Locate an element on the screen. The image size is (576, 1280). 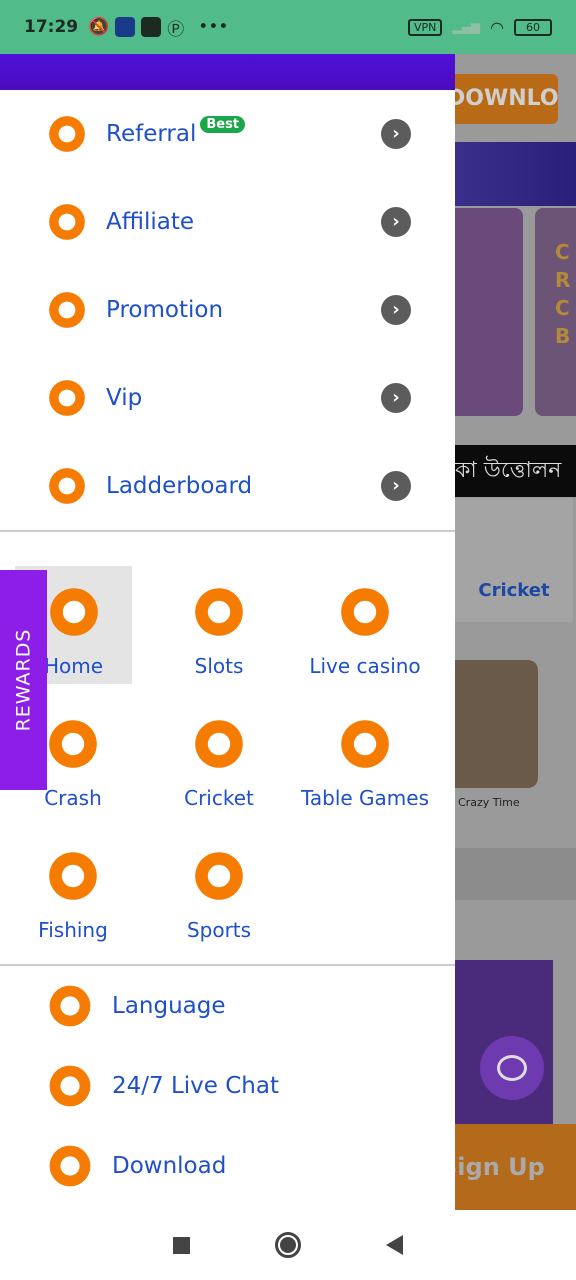
signal-icon: ▂▄▆ is located at coordinates (466, 27).